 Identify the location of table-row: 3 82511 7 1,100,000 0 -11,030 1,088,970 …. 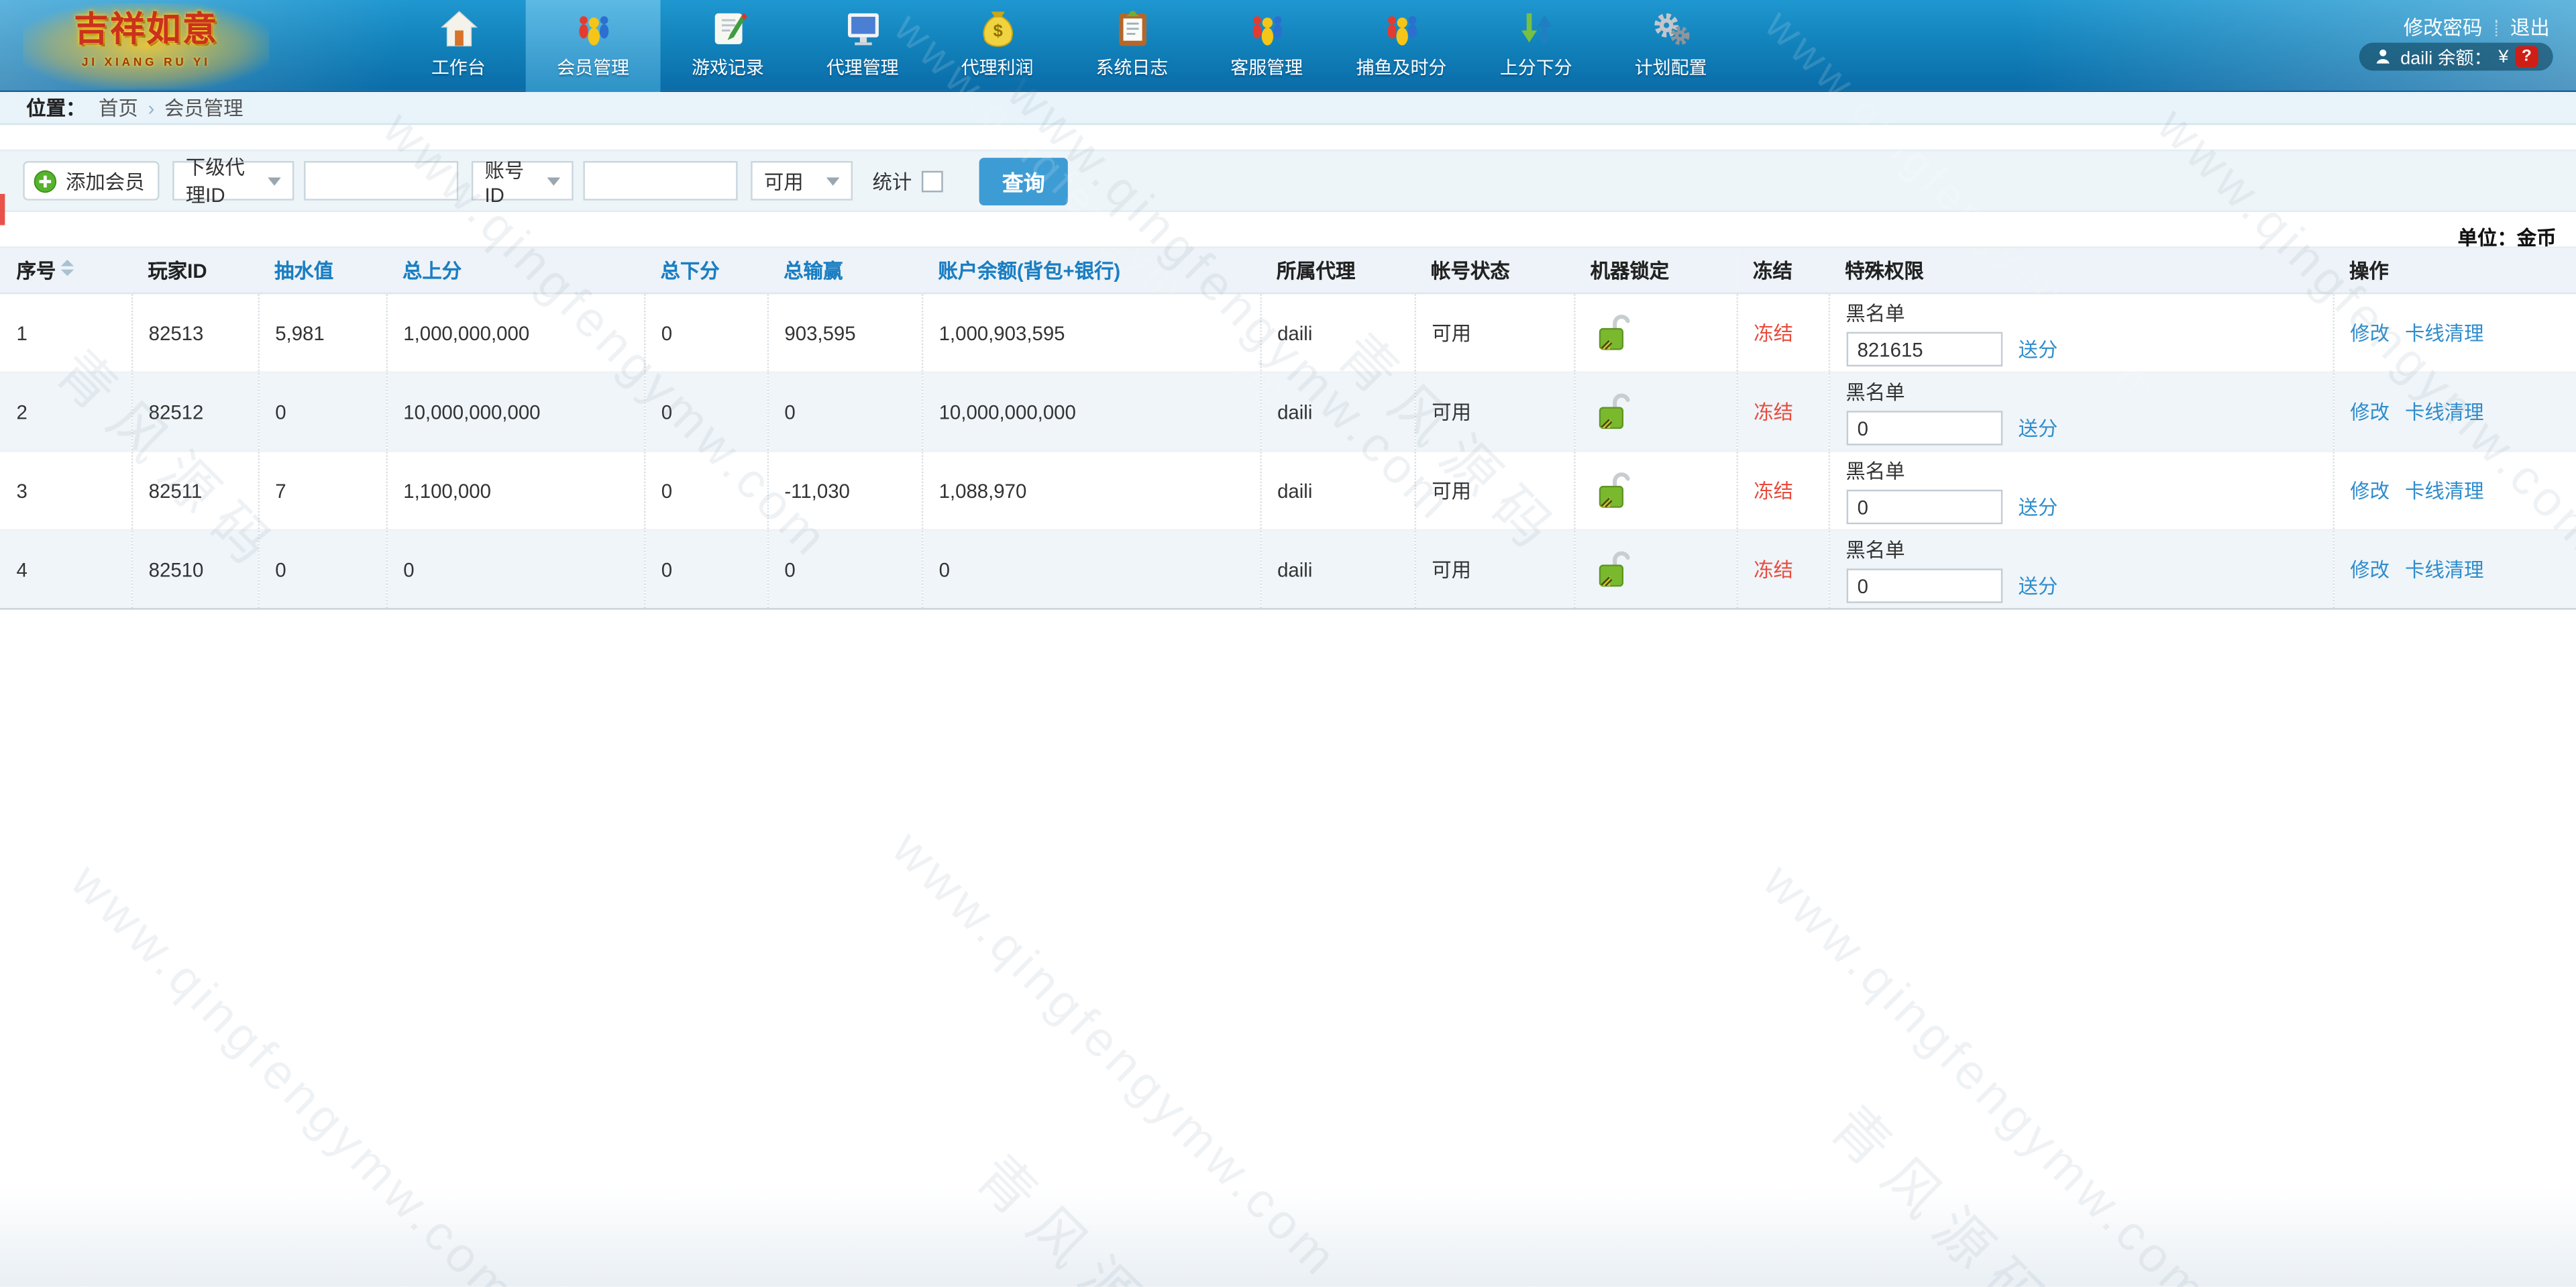
(1288, 490).